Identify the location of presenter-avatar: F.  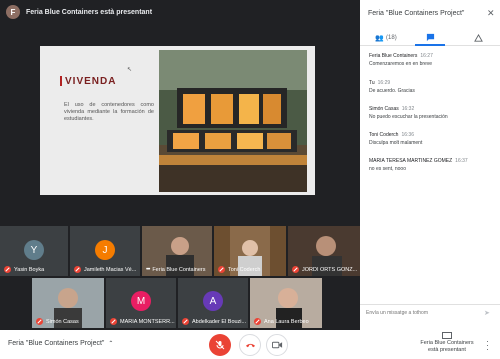
(13, 12).